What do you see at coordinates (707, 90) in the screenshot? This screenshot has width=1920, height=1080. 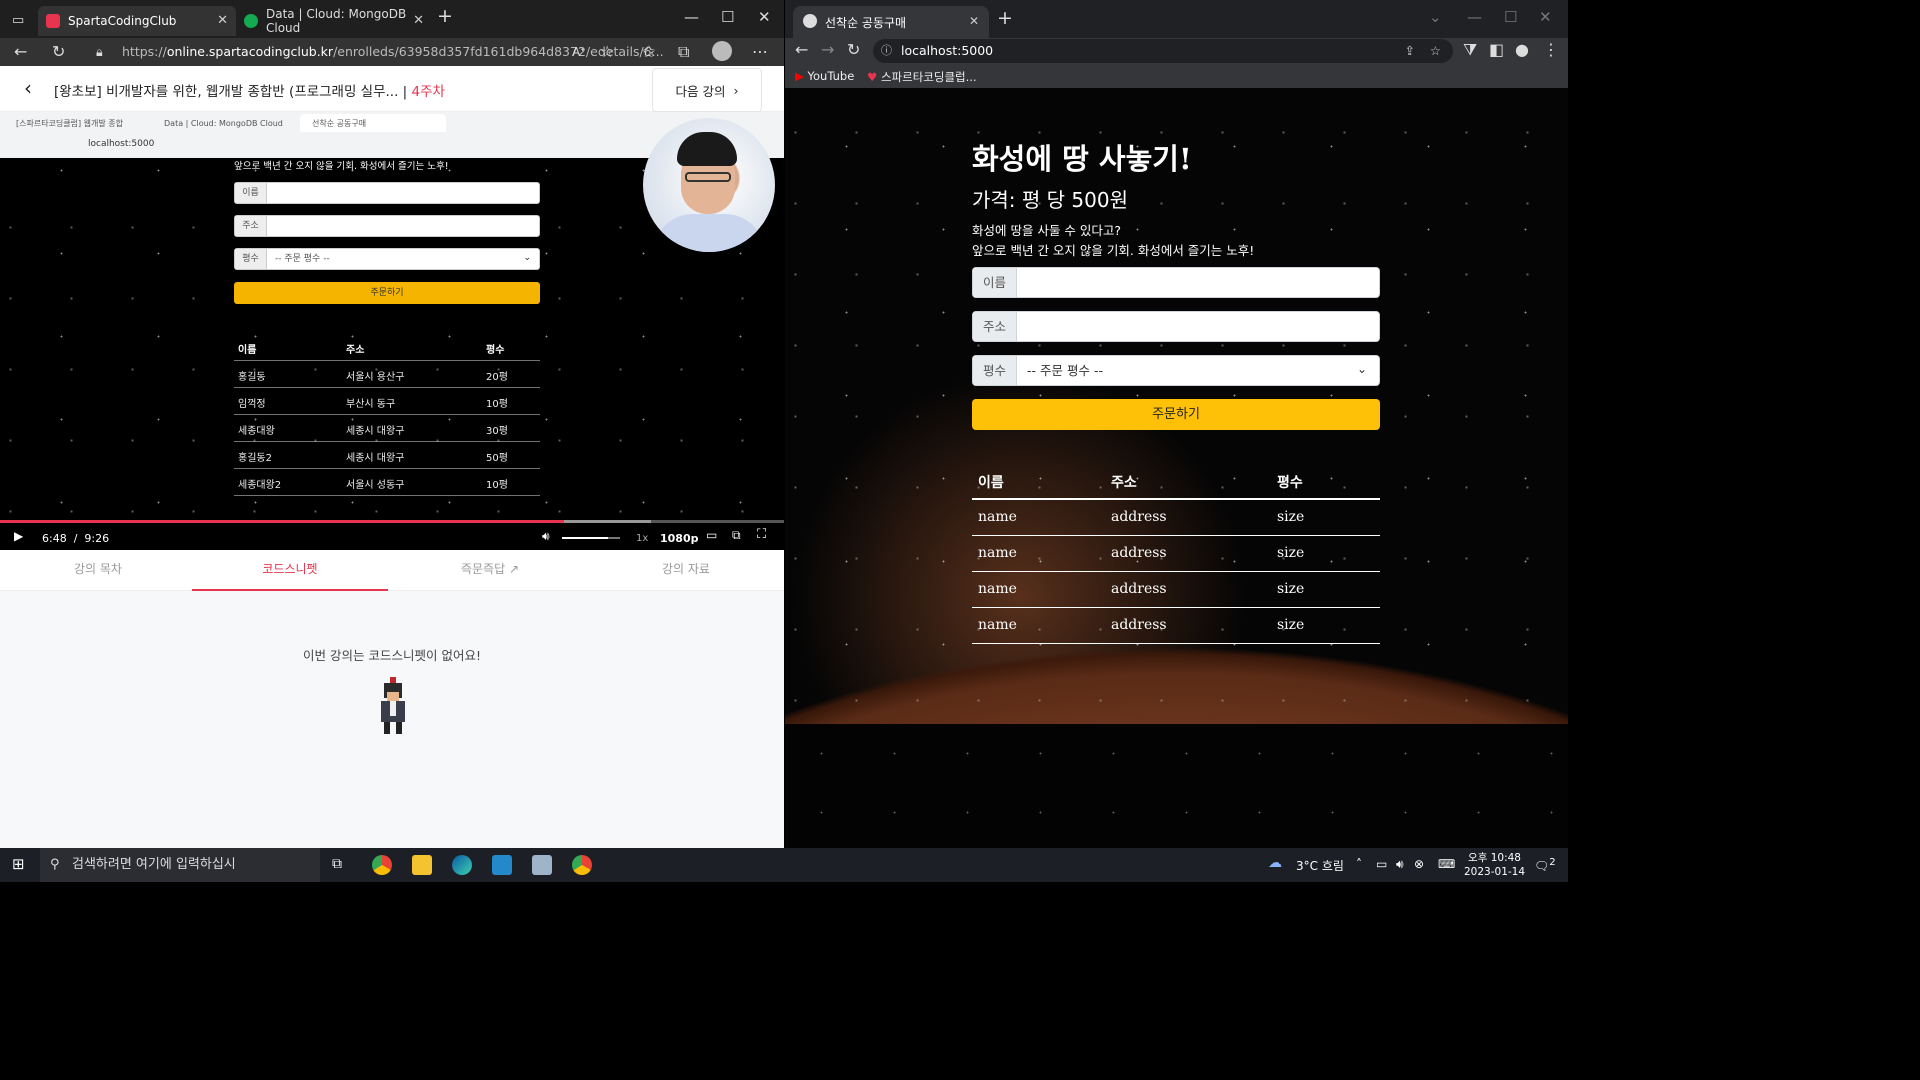 I see `next-lecture-button: 다음 강의 ›` at bounding box center [707, 90].